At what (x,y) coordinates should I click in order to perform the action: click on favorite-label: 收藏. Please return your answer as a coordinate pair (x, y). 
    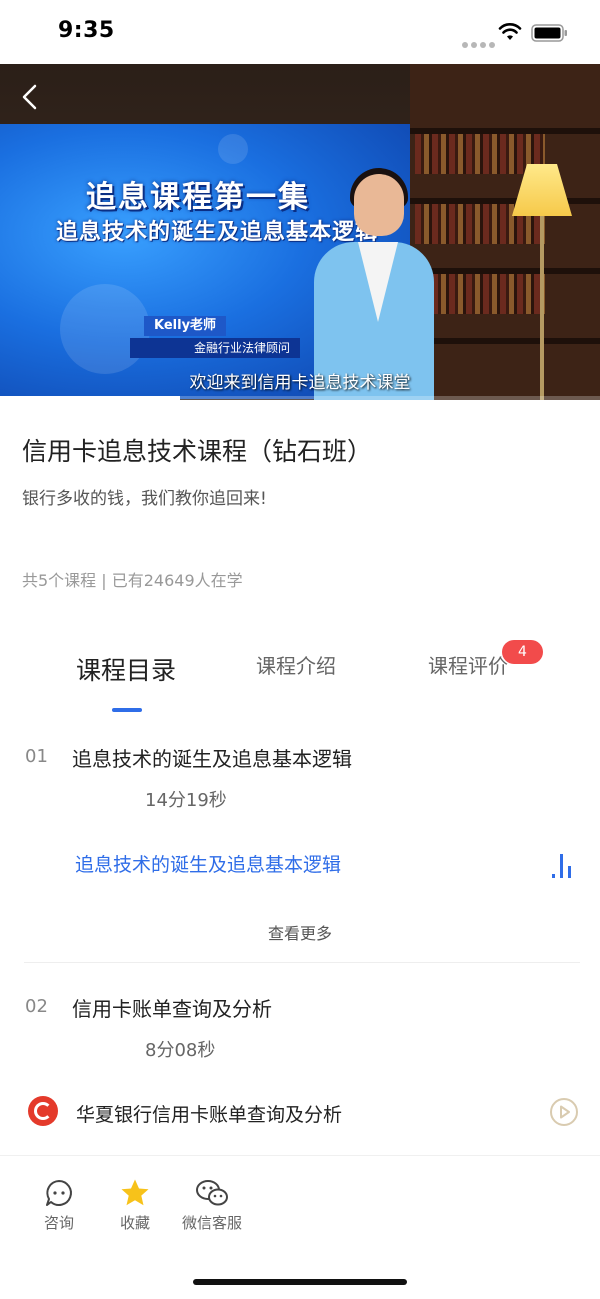
    Looking at the image, I should click on (134, 1223).